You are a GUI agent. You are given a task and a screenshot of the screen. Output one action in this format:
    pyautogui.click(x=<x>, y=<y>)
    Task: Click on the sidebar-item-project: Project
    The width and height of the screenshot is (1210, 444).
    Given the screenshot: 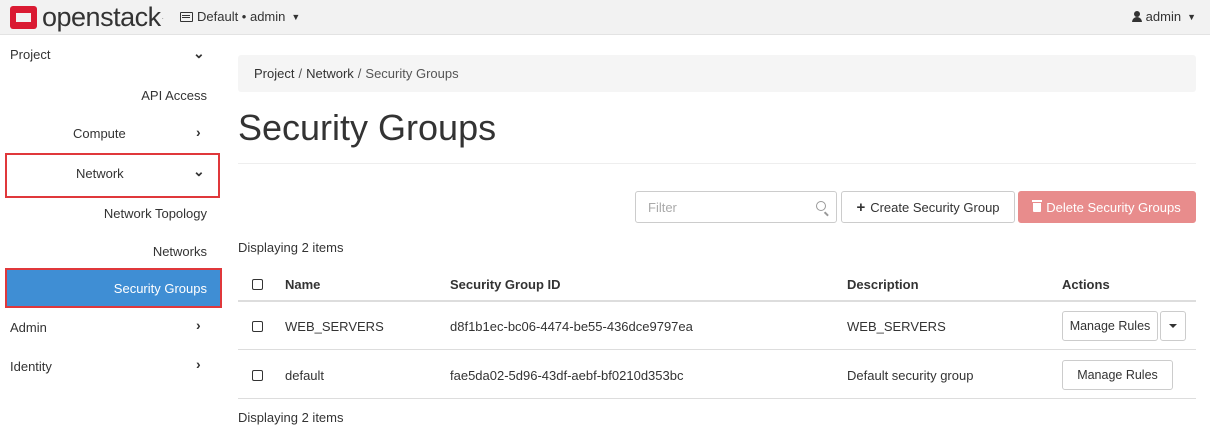 What is the action you would take?
    pyautogui.click(x=30, y=54)
    